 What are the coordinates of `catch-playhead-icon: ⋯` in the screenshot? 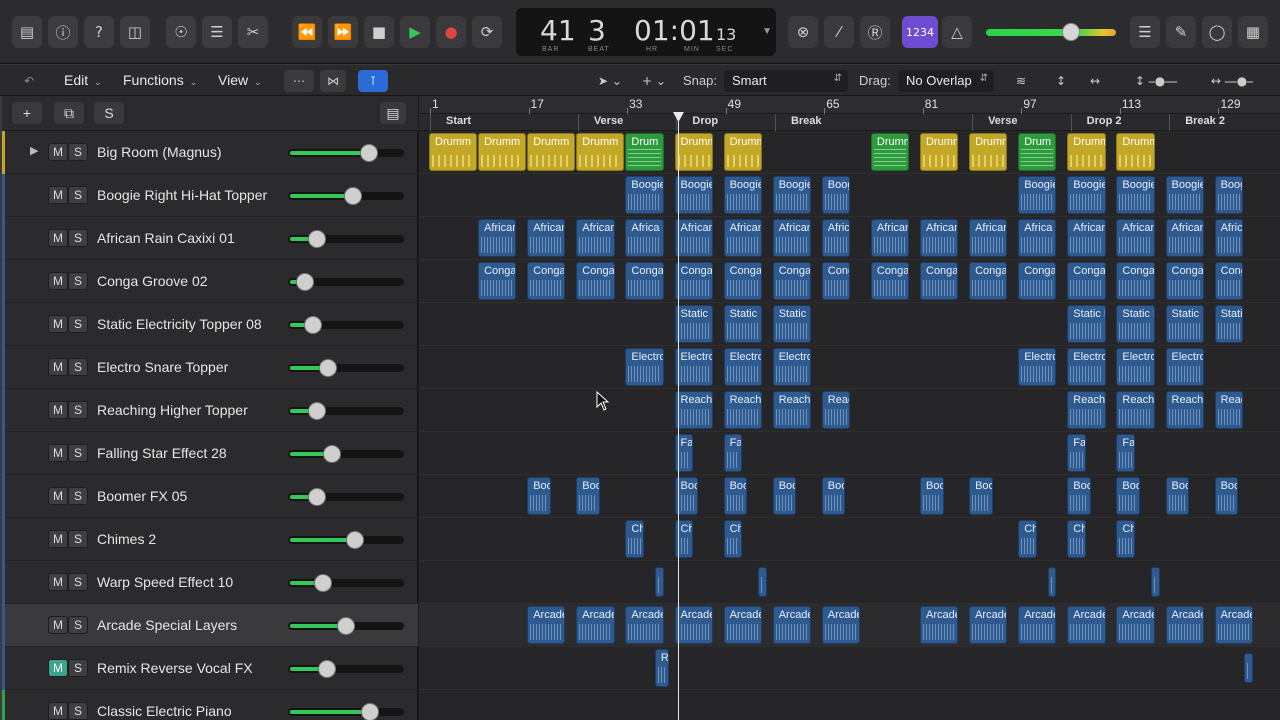 It's located at (299, 81).